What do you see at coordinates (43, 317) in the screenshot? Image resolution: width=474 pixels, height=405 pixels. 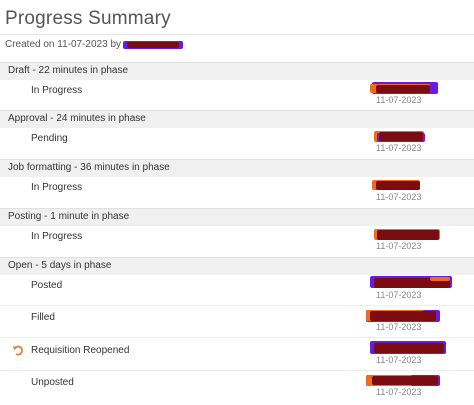 I see `status-label: Filled` at bounding box center [43, 317].